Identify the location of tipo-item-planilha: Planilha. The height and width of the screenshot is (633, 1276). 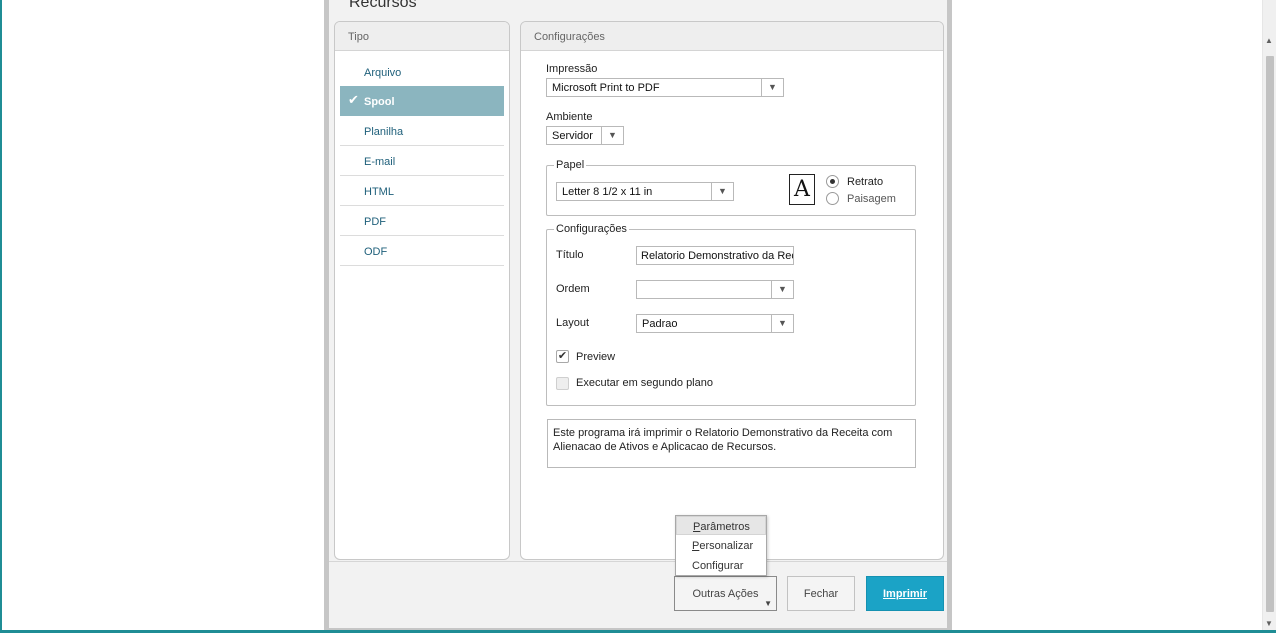
(422, 131).